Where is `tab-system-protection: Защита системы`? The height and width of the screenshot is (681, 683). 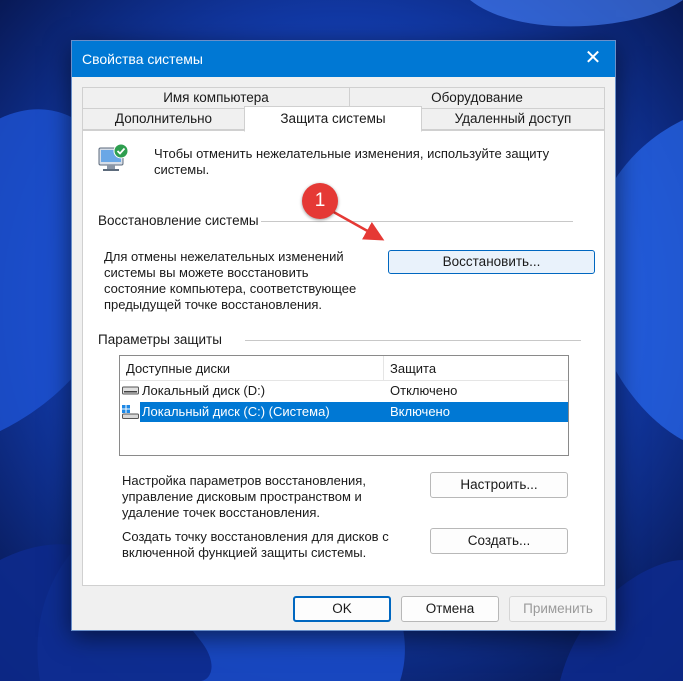 tab-system-protection: Защита системы is located at coordinates (333, 119).